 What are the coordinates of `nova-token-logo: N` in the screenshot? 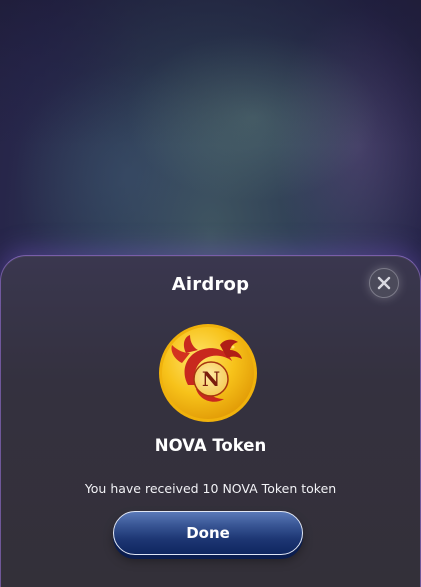 It's located at (208, 373).